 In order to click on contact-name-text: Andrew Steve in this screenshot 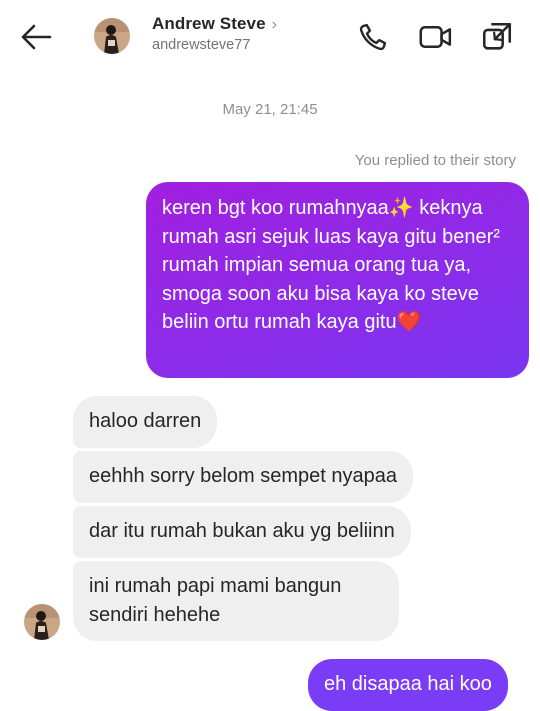, I will do `click(209, 23)`.